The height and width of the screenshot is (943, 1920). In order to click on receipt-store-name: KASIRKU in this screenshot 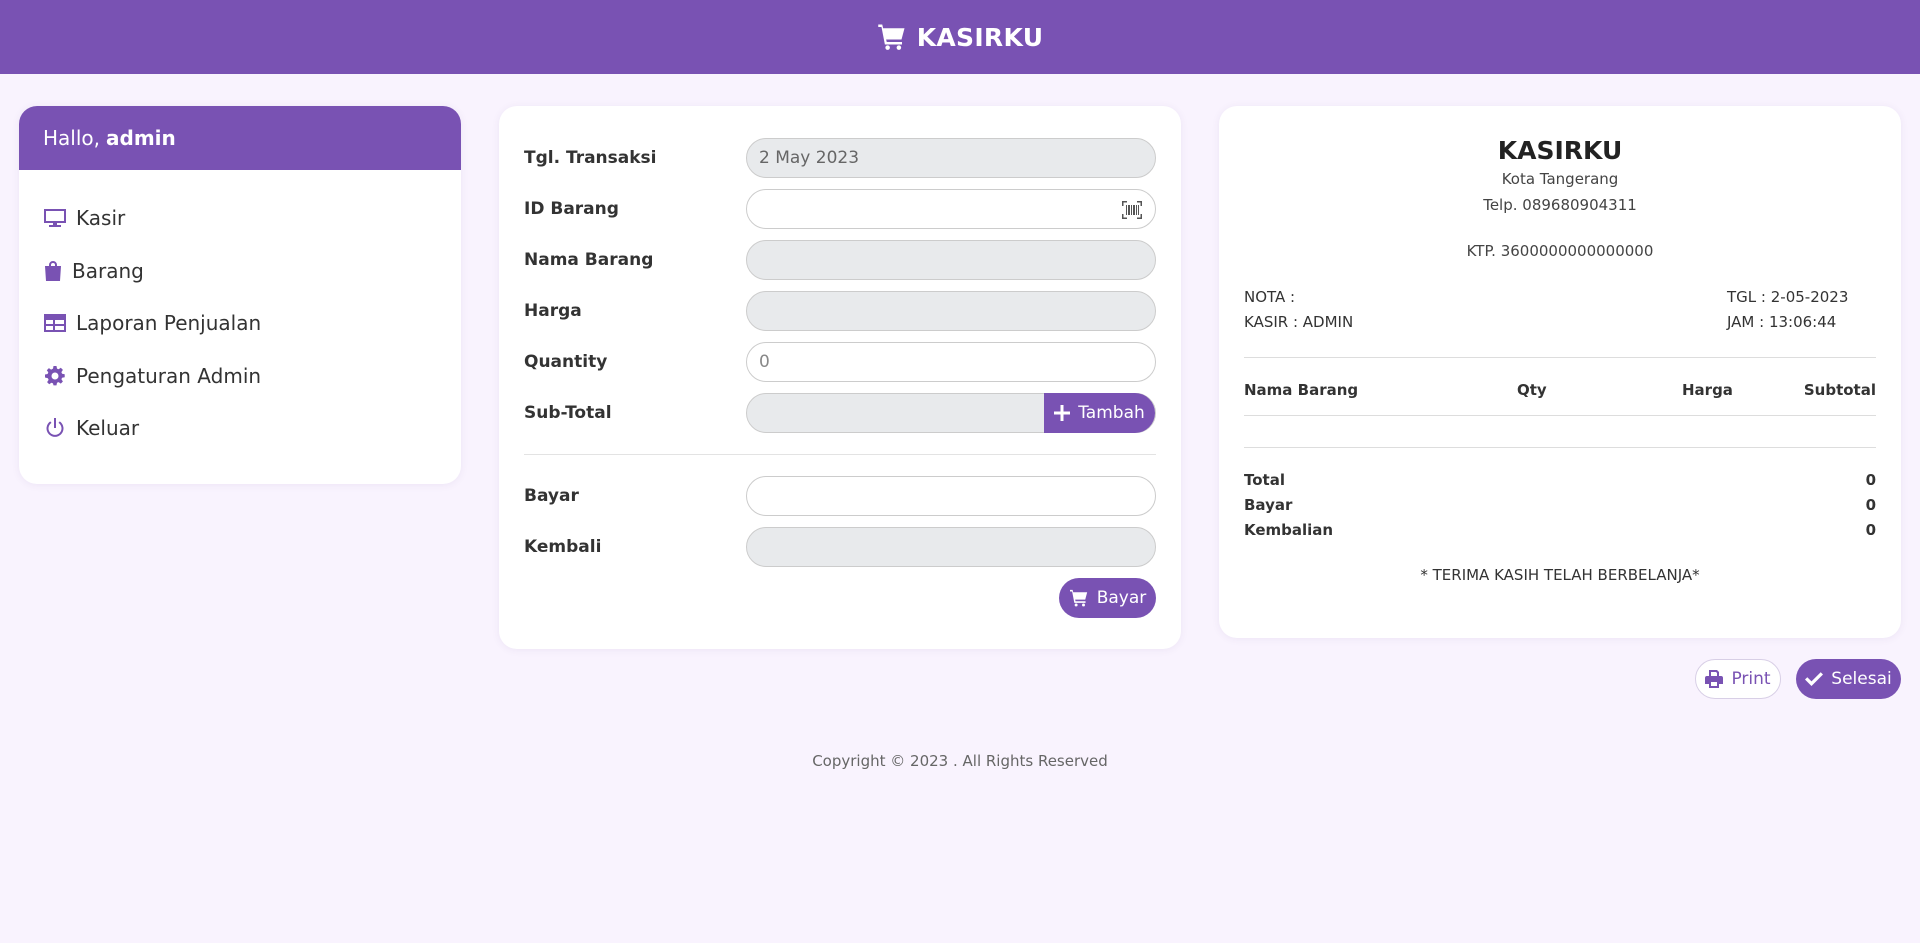, I will do `click(1560, 150)`.